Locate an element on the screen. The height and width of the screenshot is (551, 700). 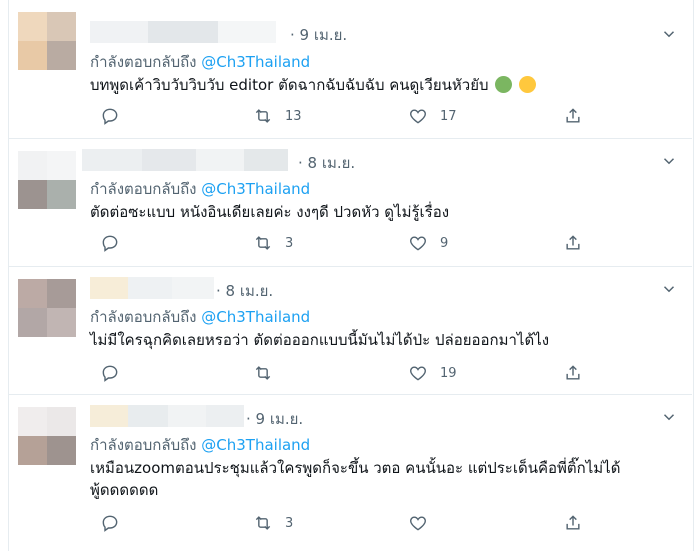
retweet-button: 13 is located at coordinates (277, 116).